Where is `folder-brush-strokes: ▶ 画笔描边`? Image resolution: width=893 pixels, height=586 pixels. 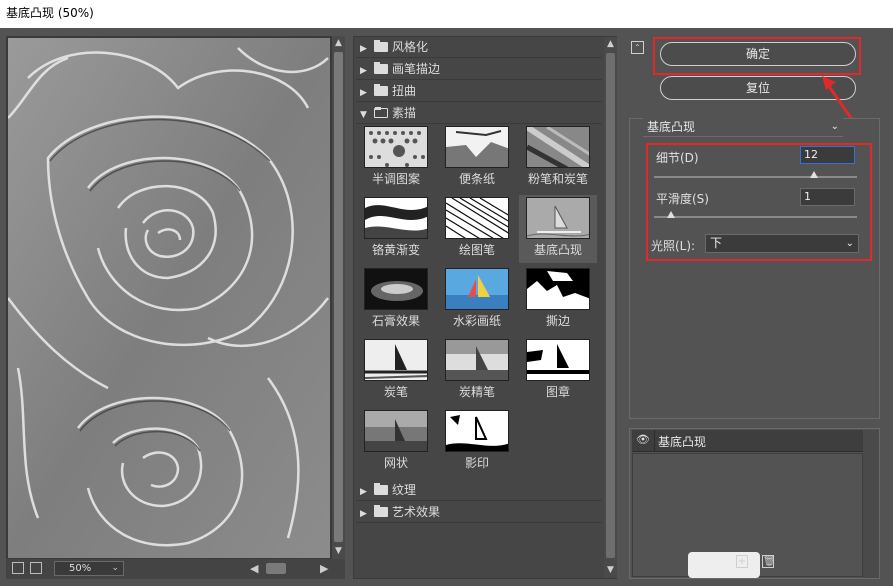 folder-brush-strokes: ▶ 画笔描边 is located at coordinates (479, 69).